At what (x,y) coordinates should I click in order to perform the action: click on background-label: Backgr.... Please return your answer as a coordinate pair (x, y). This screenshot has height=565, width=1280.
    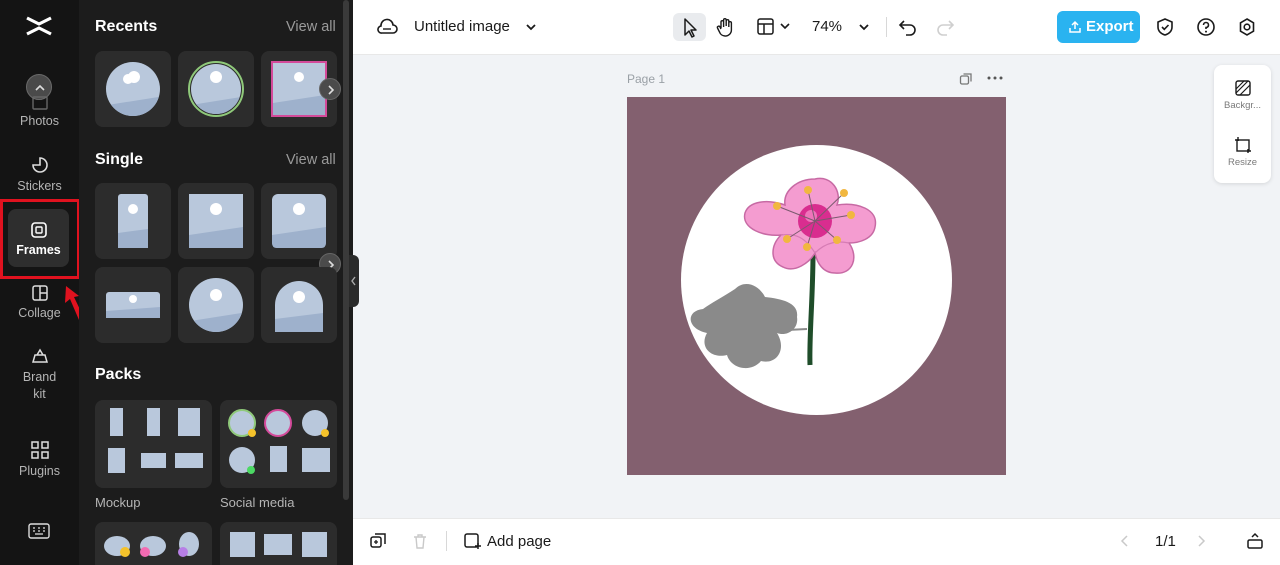
    Looking at the image, I should click on (1242, 105).